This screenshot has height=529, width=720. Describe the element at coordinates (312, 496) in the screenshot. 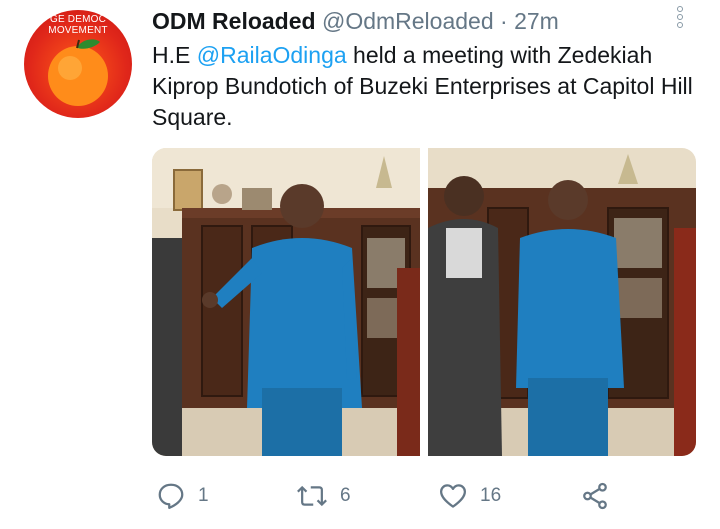

I see `retweet-icon` at that location.